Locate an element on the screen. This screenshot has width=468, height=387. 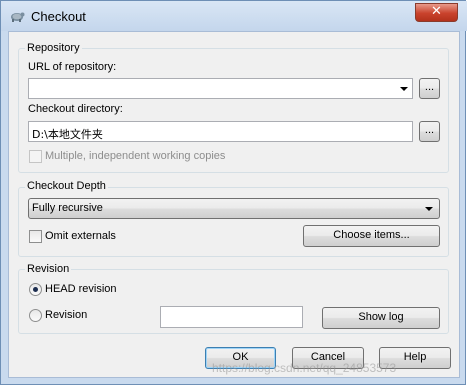
window-title: Checkout is located at coordinates (58, 16).